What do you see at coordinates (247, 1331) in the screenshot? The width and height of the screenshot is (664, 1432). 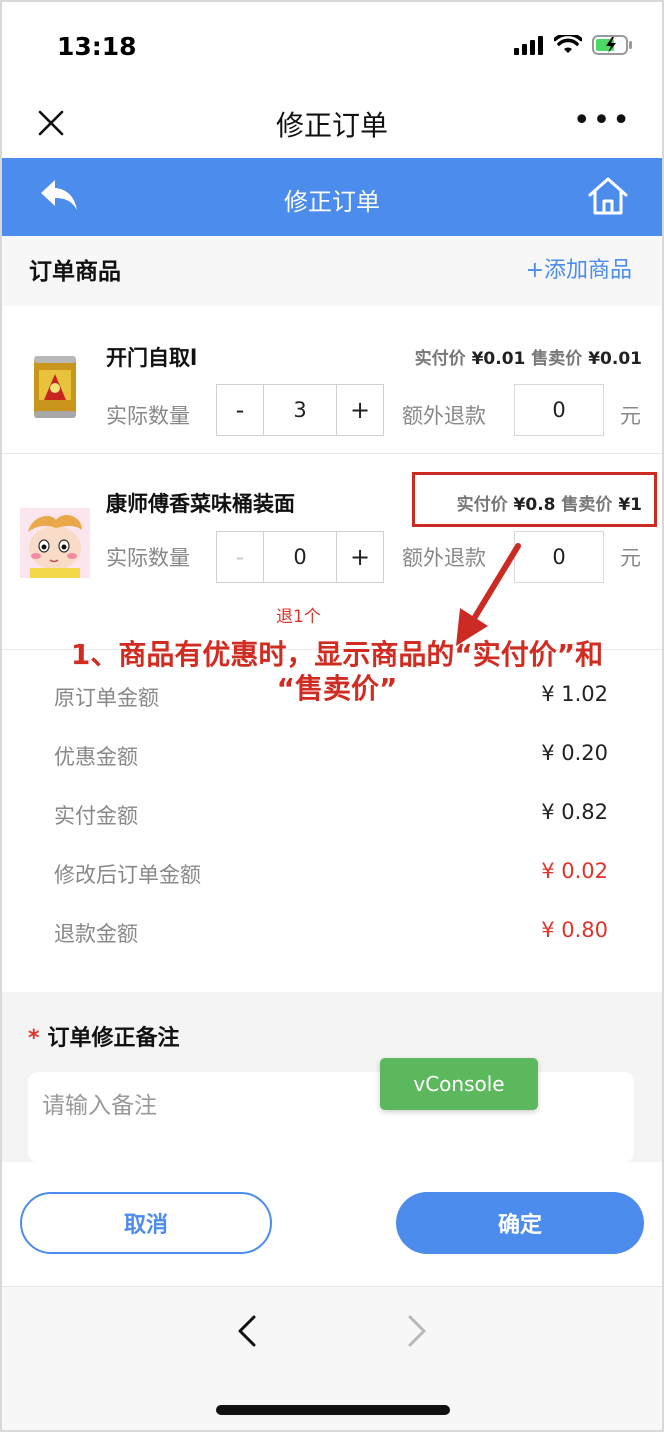 I see `chevron-left-icon` at bounding box center [247, 1331].